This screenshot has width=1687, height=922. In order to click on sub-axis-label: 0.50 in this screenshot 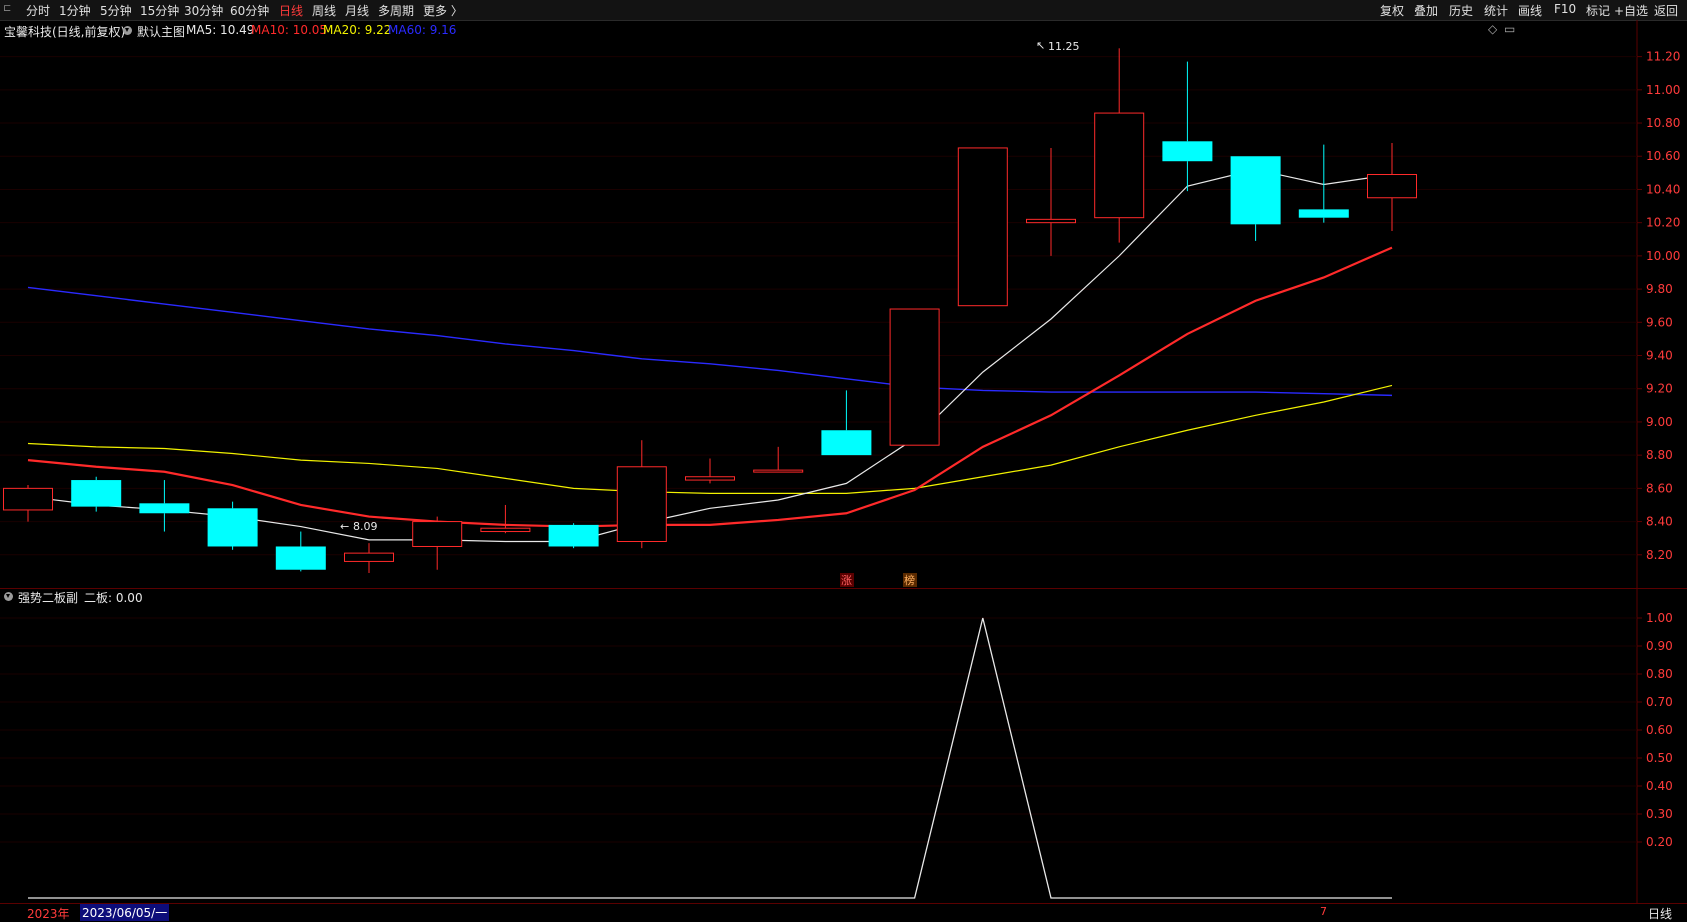, I will do `click(1659, 758)`.